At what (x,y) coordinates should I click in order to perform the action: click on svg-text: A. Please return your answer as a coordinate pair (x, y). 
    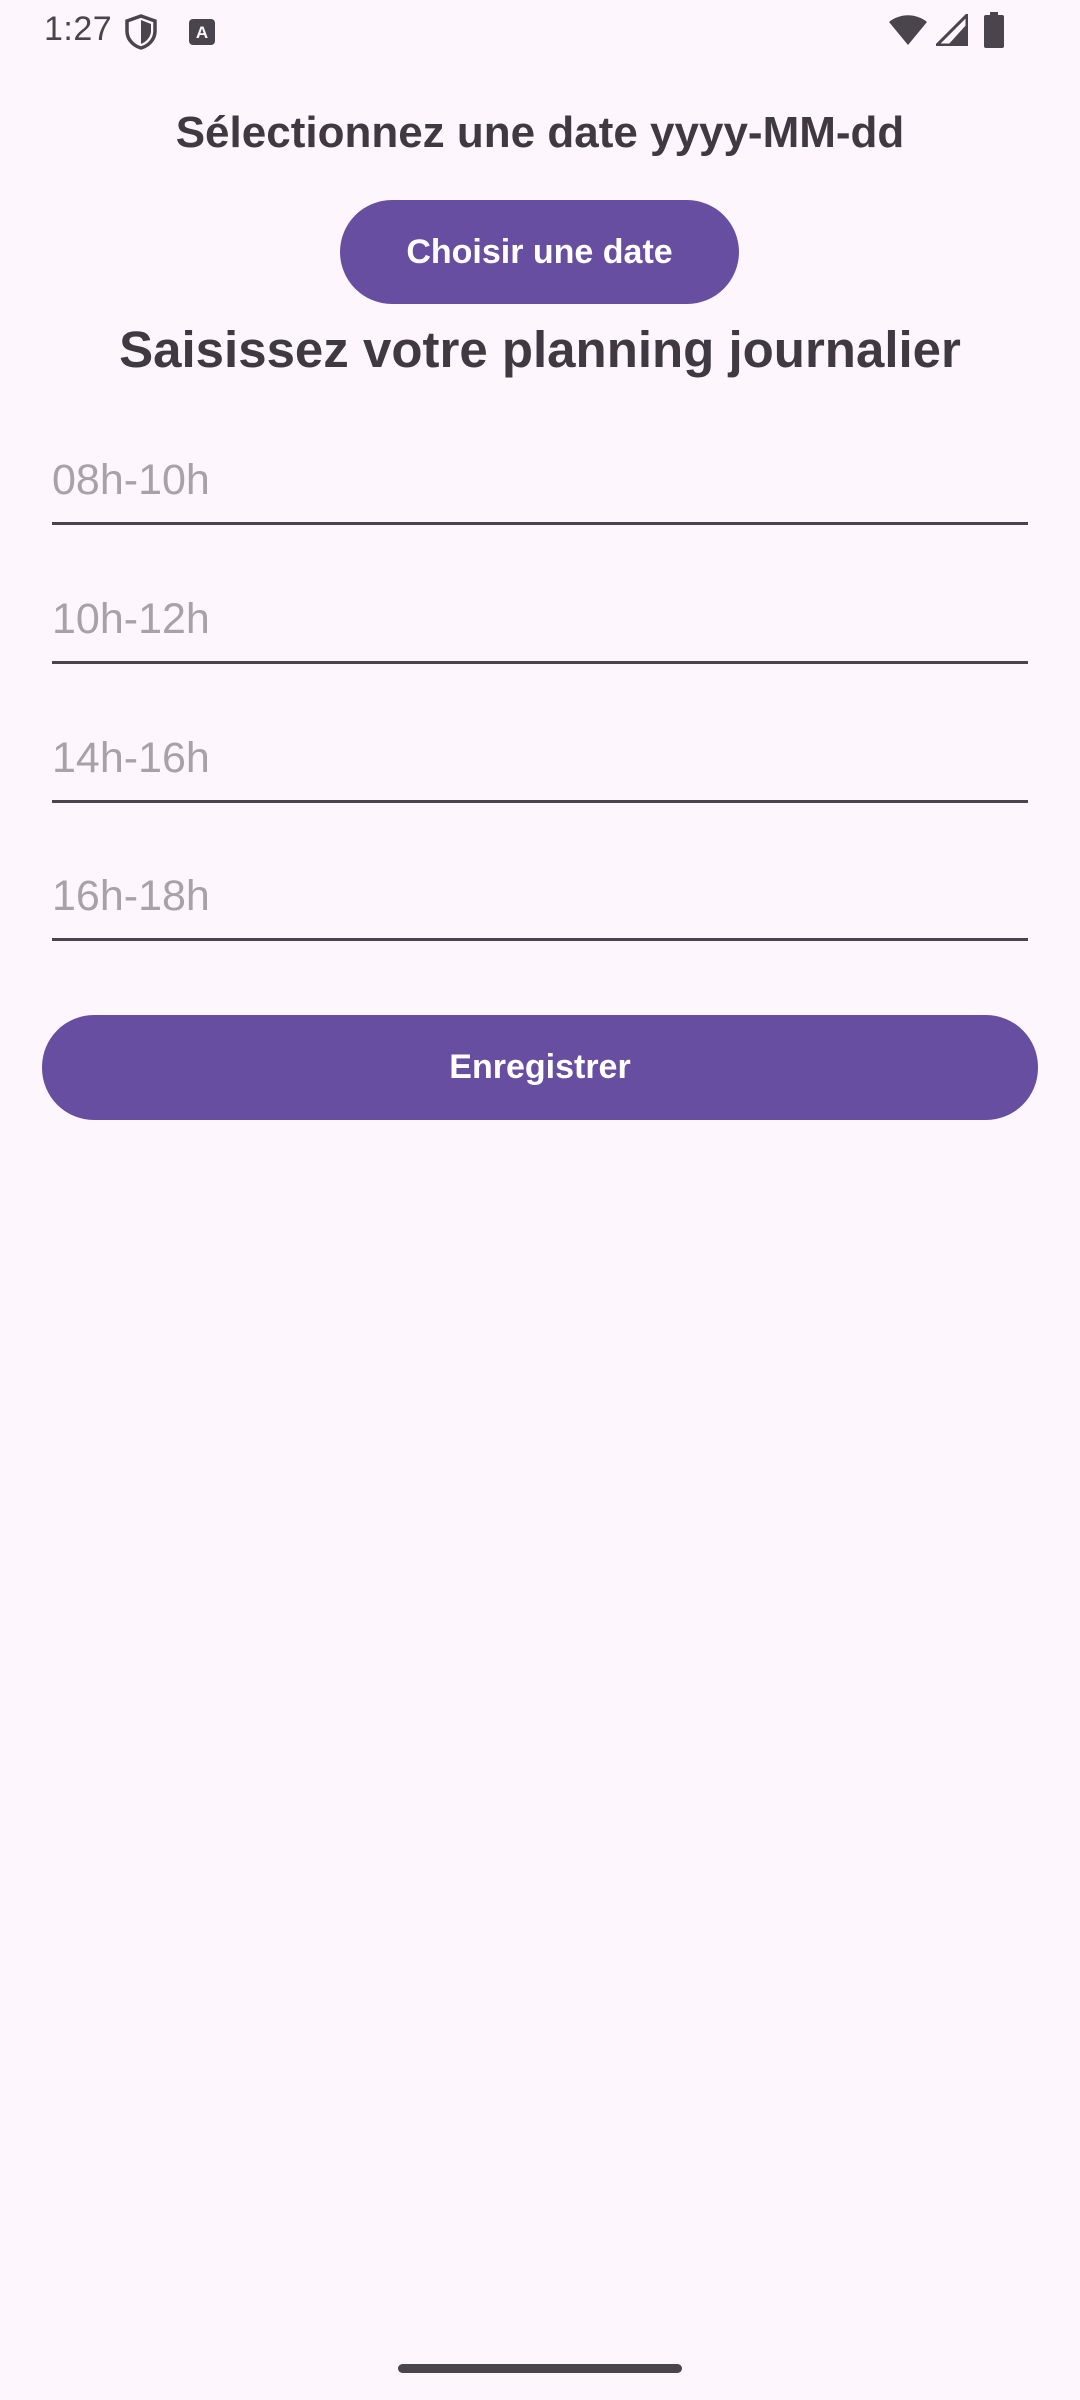
    Looking at the image, I should click on (202, 32).